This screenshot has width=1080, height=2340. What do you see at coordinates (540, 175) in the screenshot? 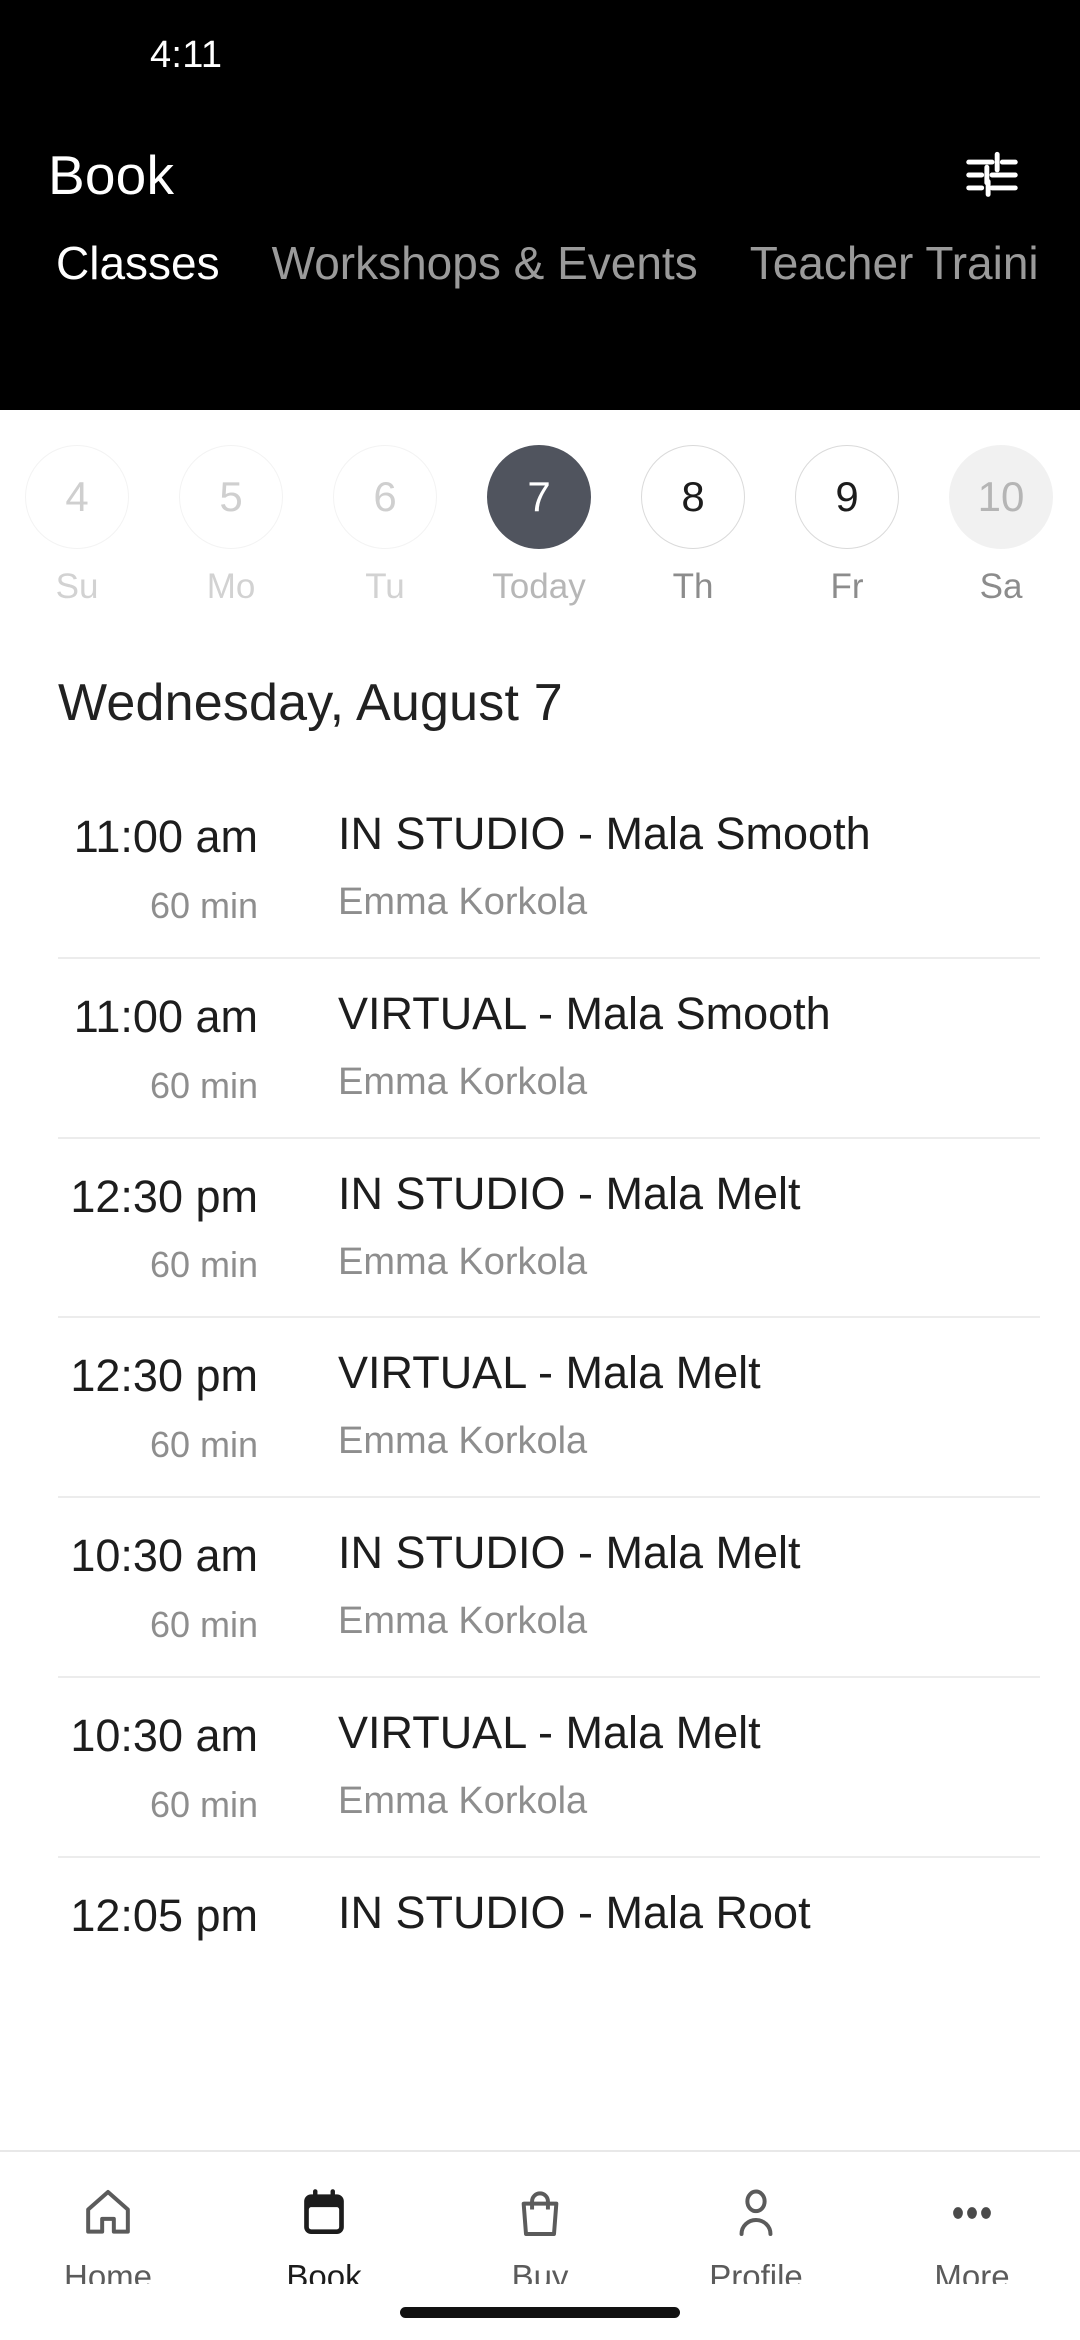
I see `app-bar: Book` at bounding box center [540, 175].